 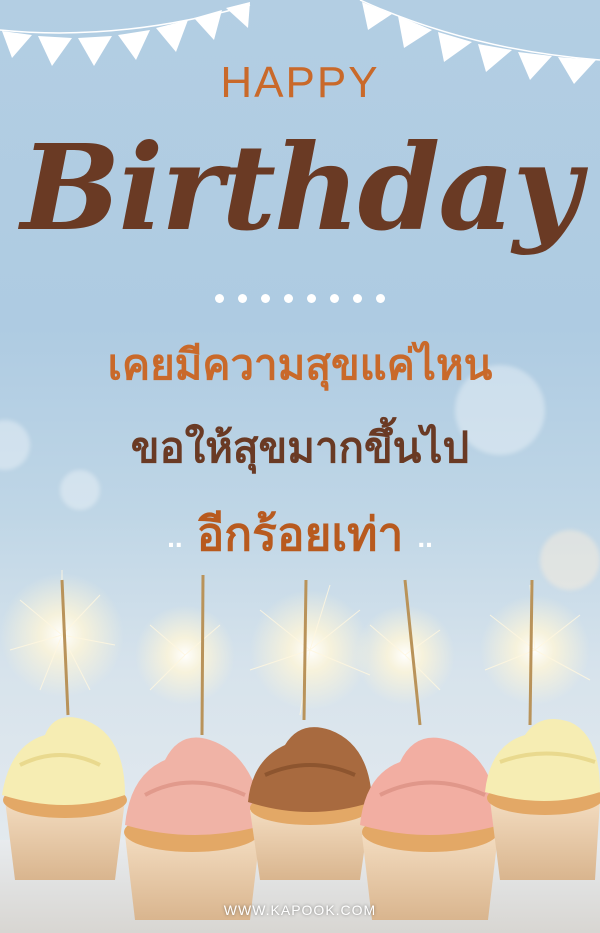 What do you see at coordinates (300, 82) in the screenshot?
I see `happy-heading: HAPPY` at bounding box center [300, 82].